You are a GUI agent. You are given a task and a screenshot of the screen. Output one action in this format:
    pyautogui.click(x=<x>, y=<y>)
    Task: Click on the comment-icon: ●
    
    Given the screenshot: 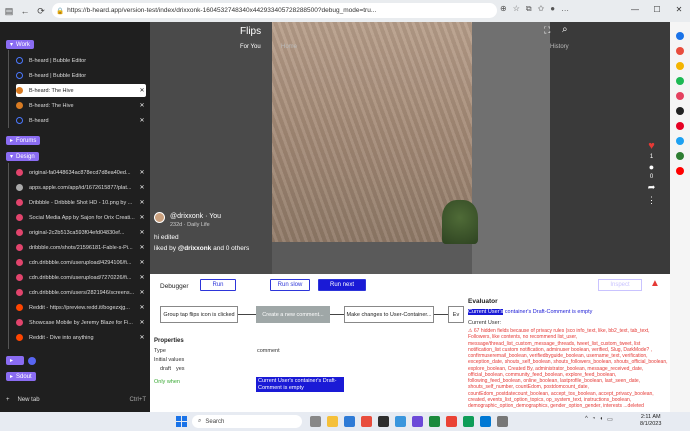 What is the action you would take?
    pyautogui.click(x=651, y=167)
    